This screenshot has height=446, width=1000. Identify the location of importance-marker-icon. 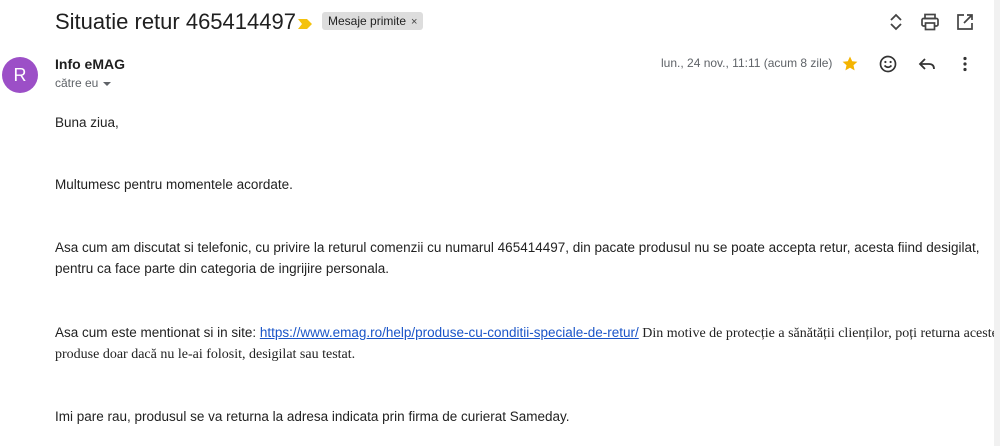
(305, 22).